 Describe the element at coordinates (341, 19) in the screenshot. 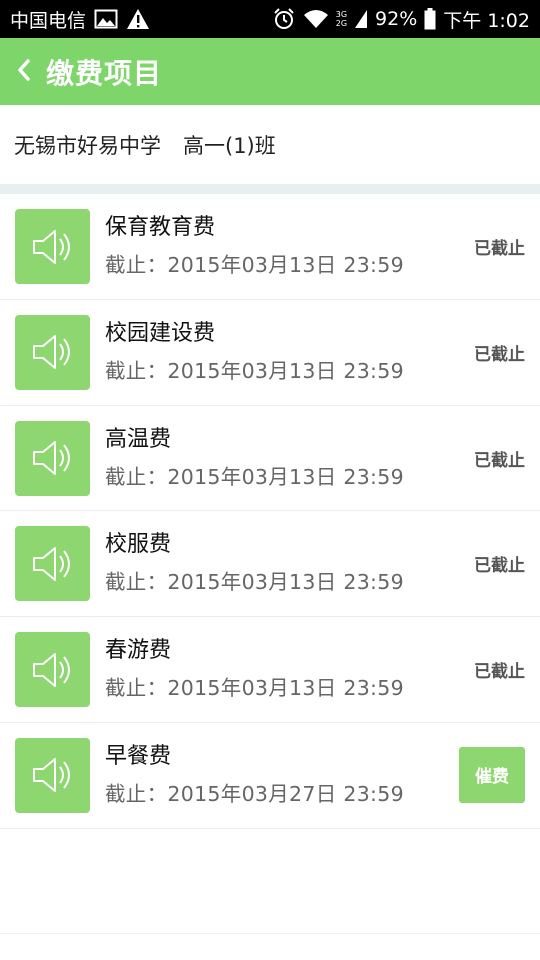

I see `network-type: 3G 2G` at that location.